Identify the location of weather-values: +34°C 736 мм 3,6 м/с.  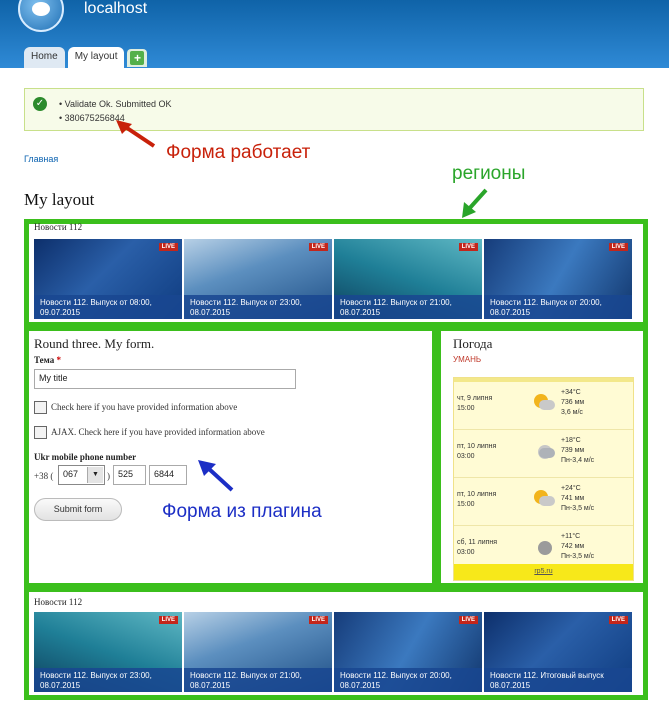
(573, 402).